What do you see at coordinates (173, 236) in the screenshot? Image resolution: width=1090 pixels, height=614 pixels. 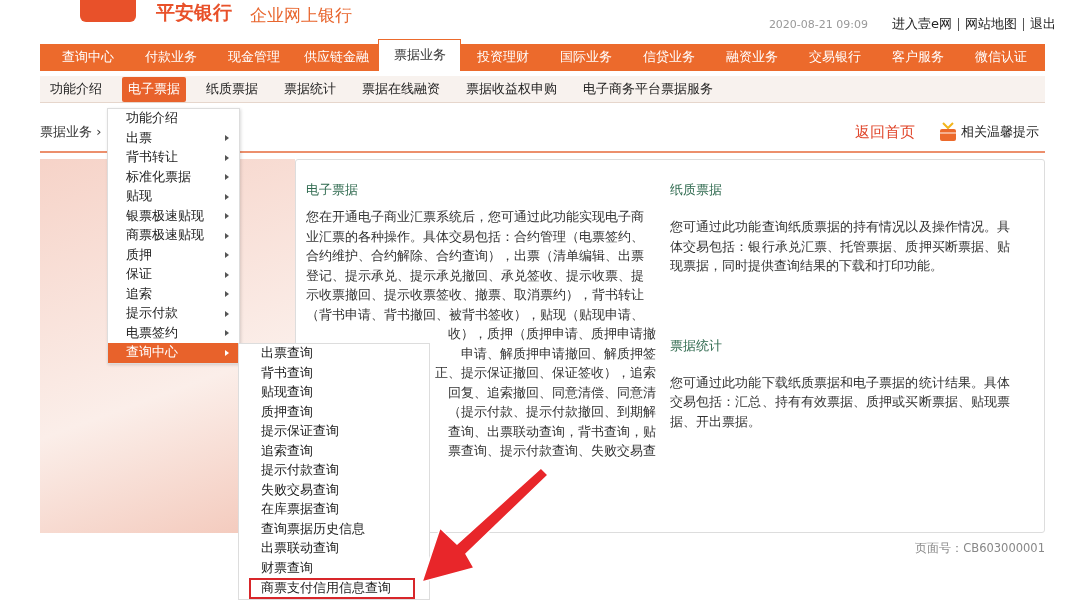 I see `menu-item: 商票极速贴现` at bounding box center [173, 236].